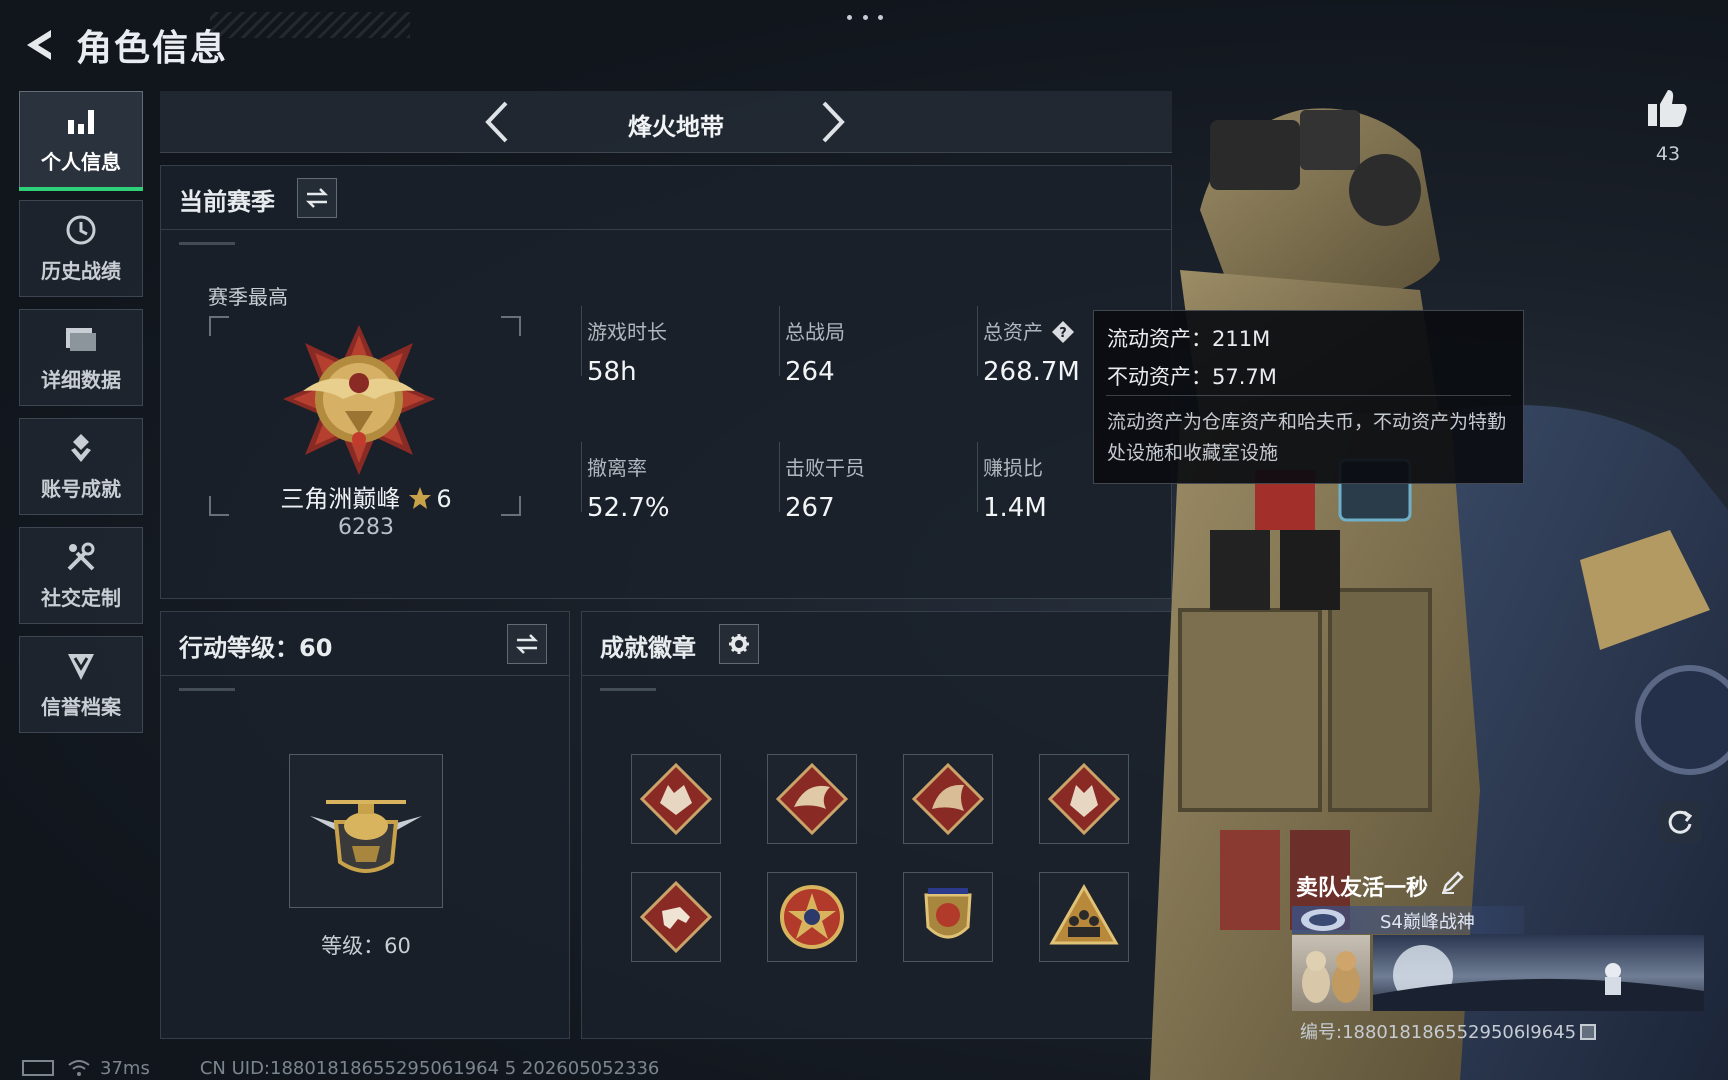 The image size is (1728, 1080). I want to click on previous-mode-icon, so click(497, 122).